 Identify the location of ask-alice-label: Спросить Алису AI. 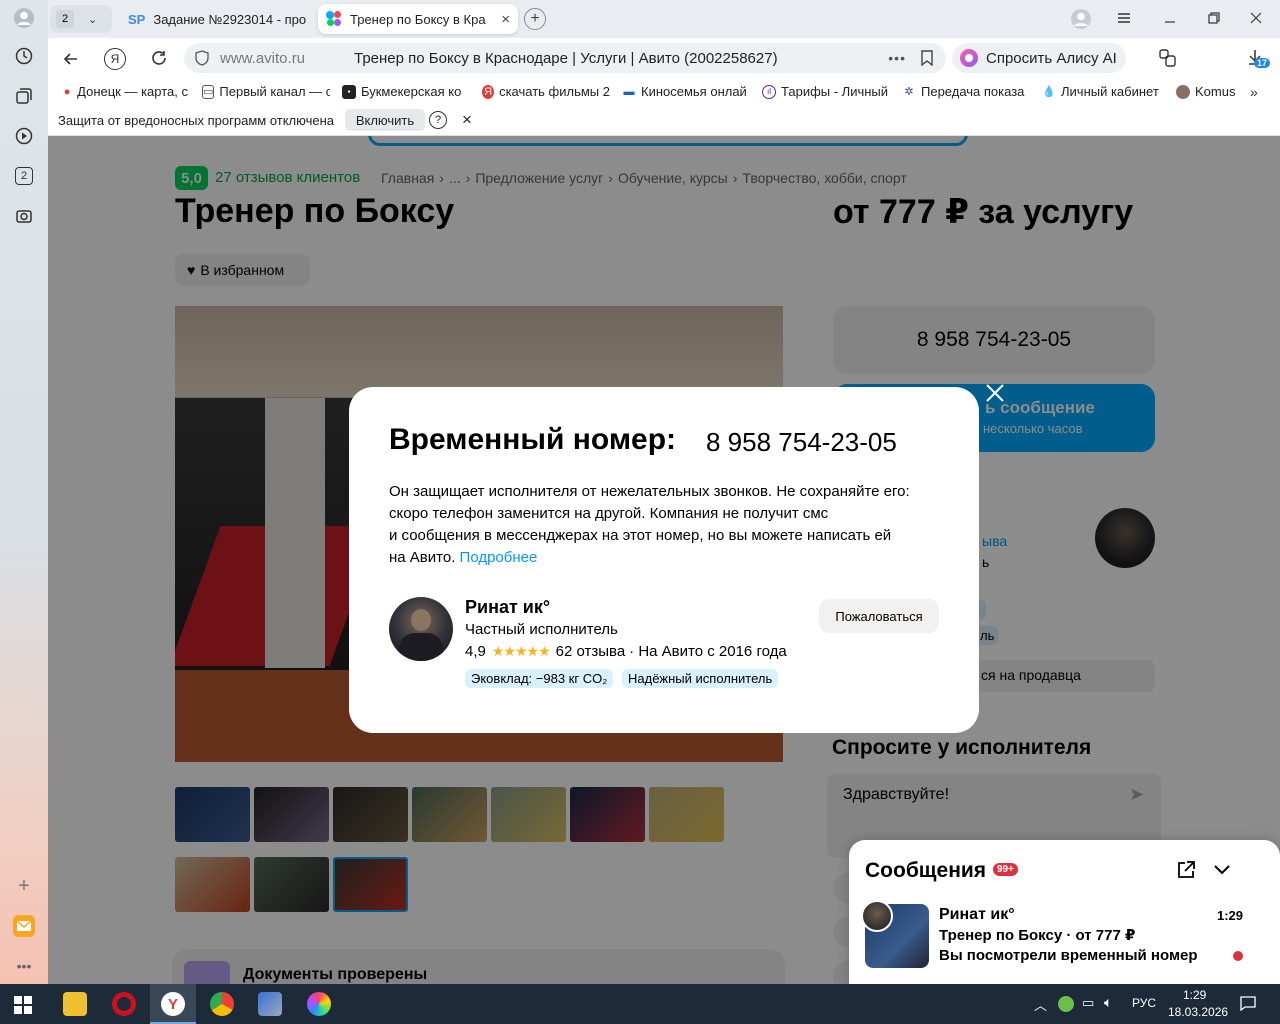
(1051, 58).